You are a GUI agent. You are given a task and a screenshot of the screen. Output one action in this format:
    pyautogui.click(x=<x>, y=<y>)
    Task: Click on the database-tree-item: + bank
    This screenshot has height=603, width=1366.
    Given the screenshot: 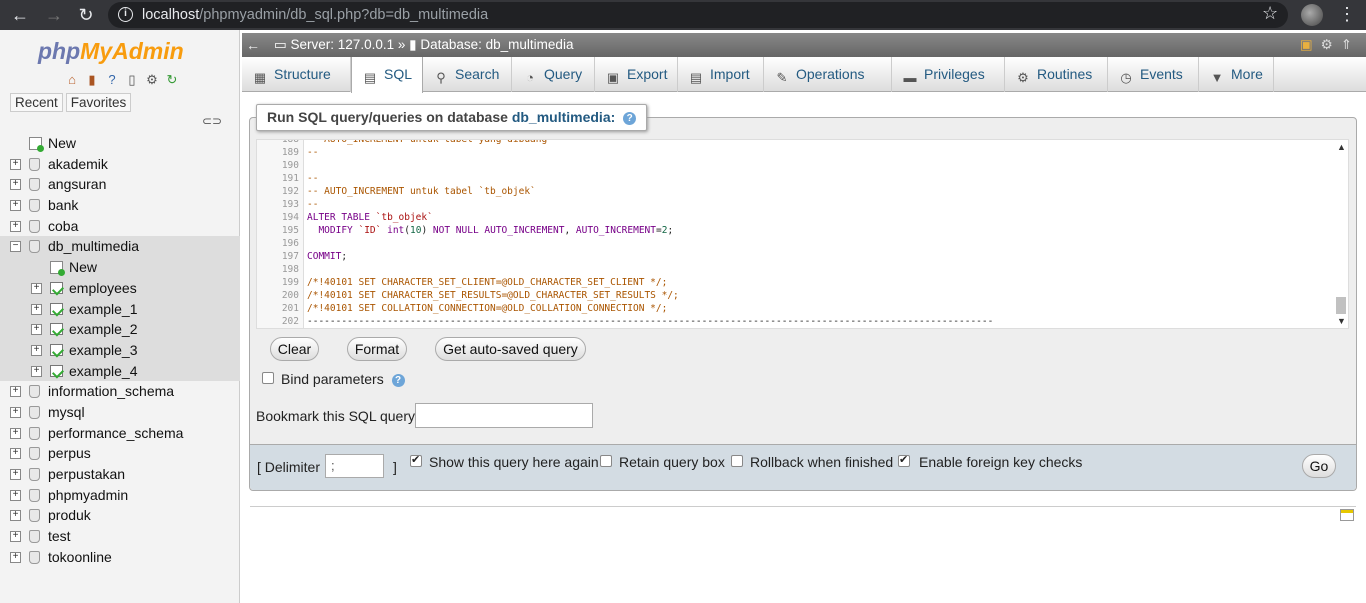 What is the action you would take?
    pyautogui.click(x=120, y=205)
    